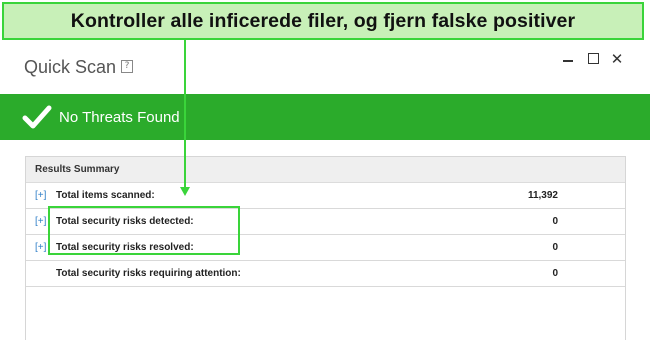  I want to click on callout-arrow, so click(185, 118).